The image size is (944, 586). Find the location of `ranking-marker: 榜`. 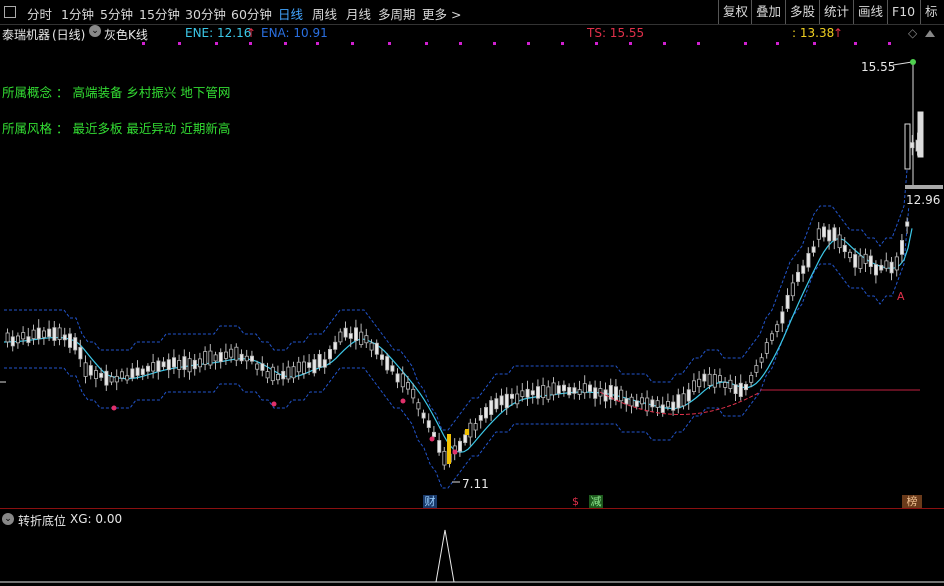

ranking-marker: 榜 is located at coordinates (912, 501).